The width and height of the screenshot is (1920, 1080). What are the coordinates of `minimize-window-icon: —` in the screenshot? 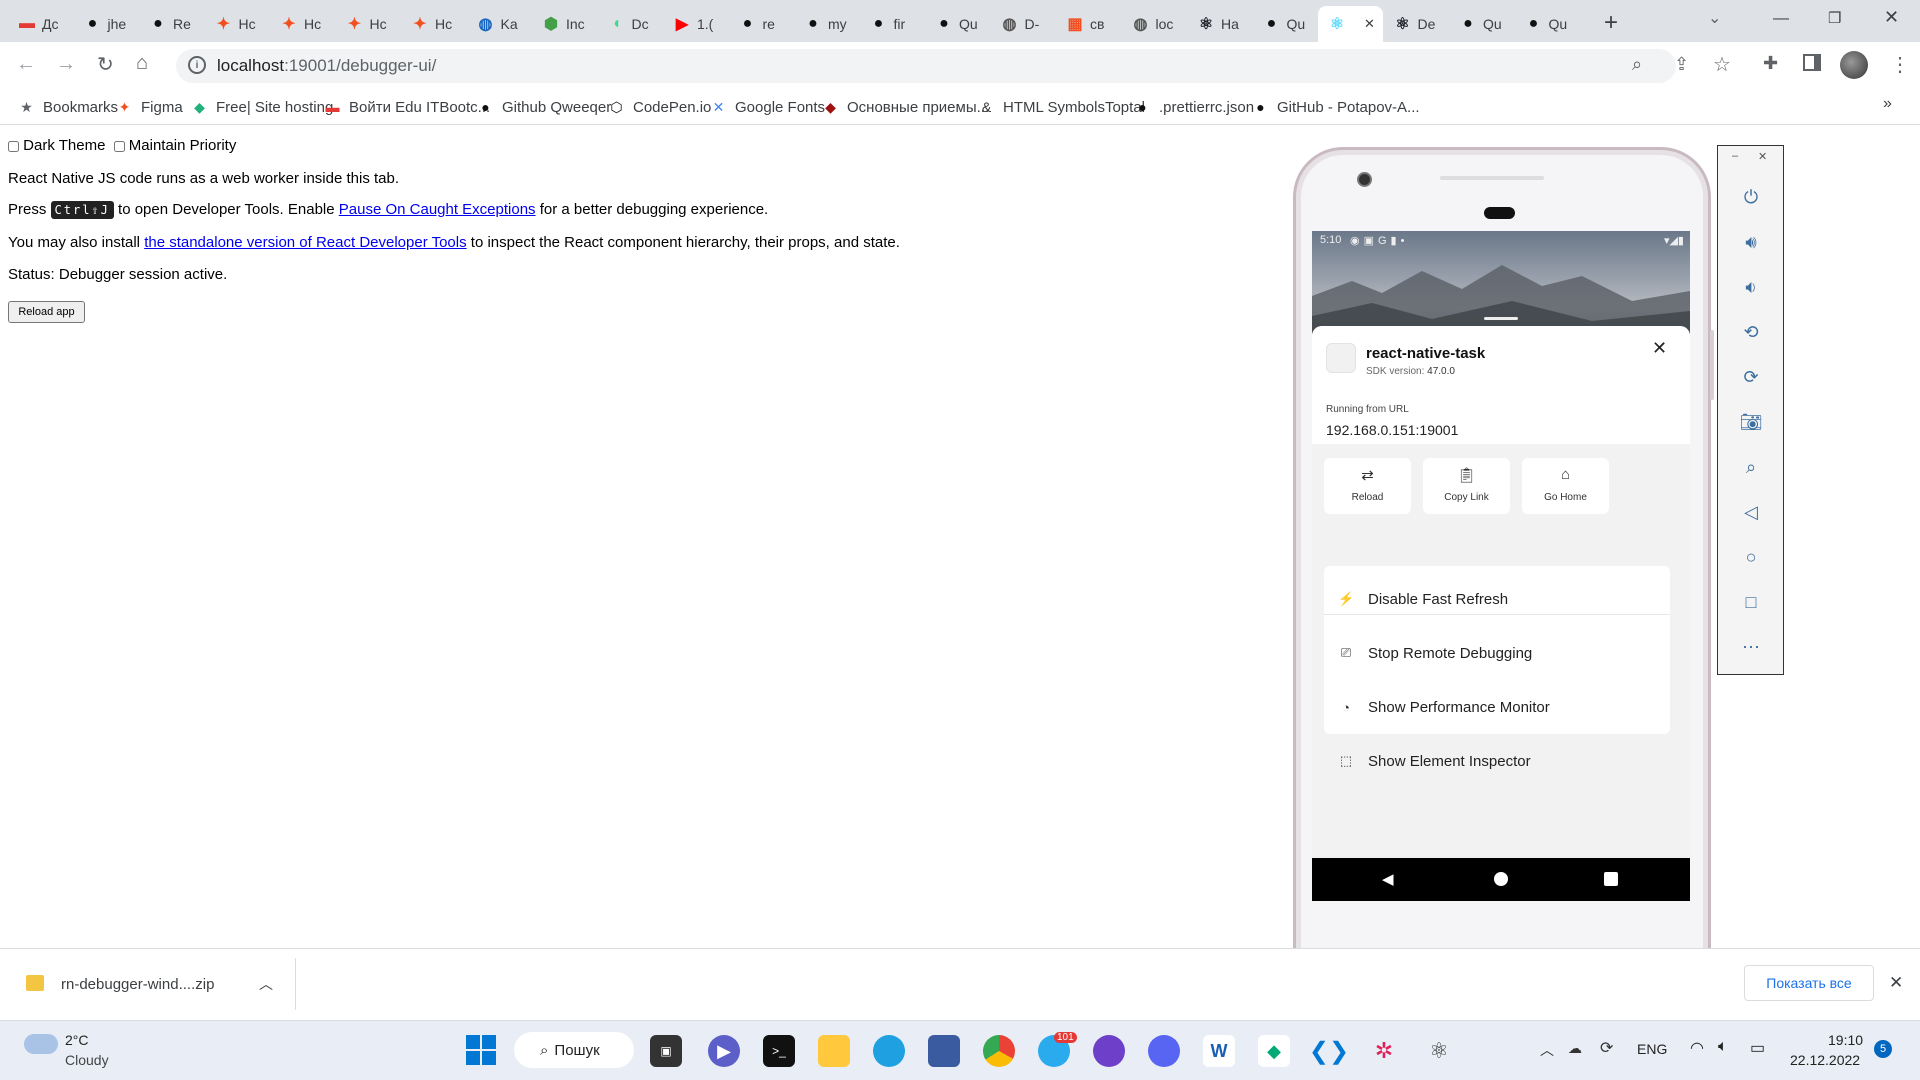 It's located at (1781, 19).